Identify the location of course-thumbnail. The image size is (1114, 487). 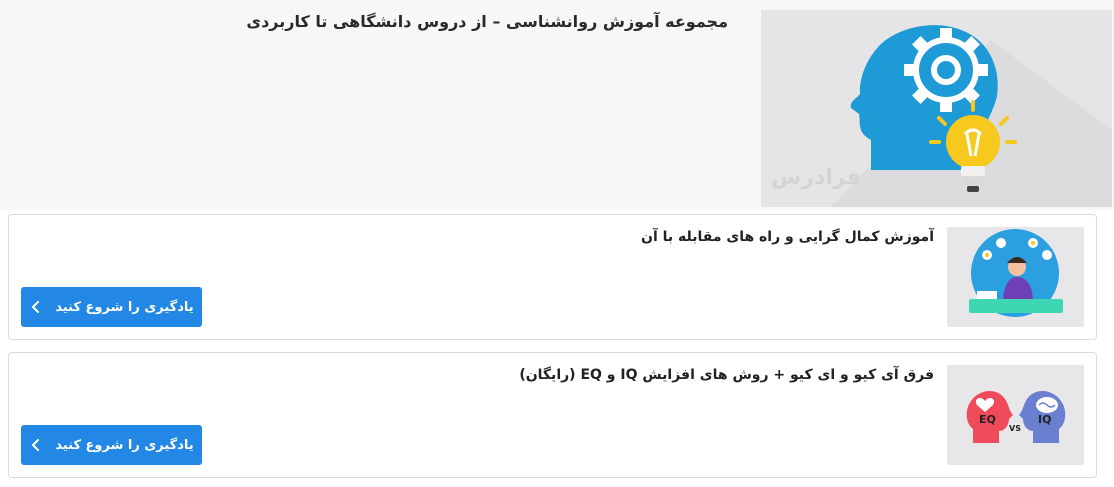
(1015, 277).